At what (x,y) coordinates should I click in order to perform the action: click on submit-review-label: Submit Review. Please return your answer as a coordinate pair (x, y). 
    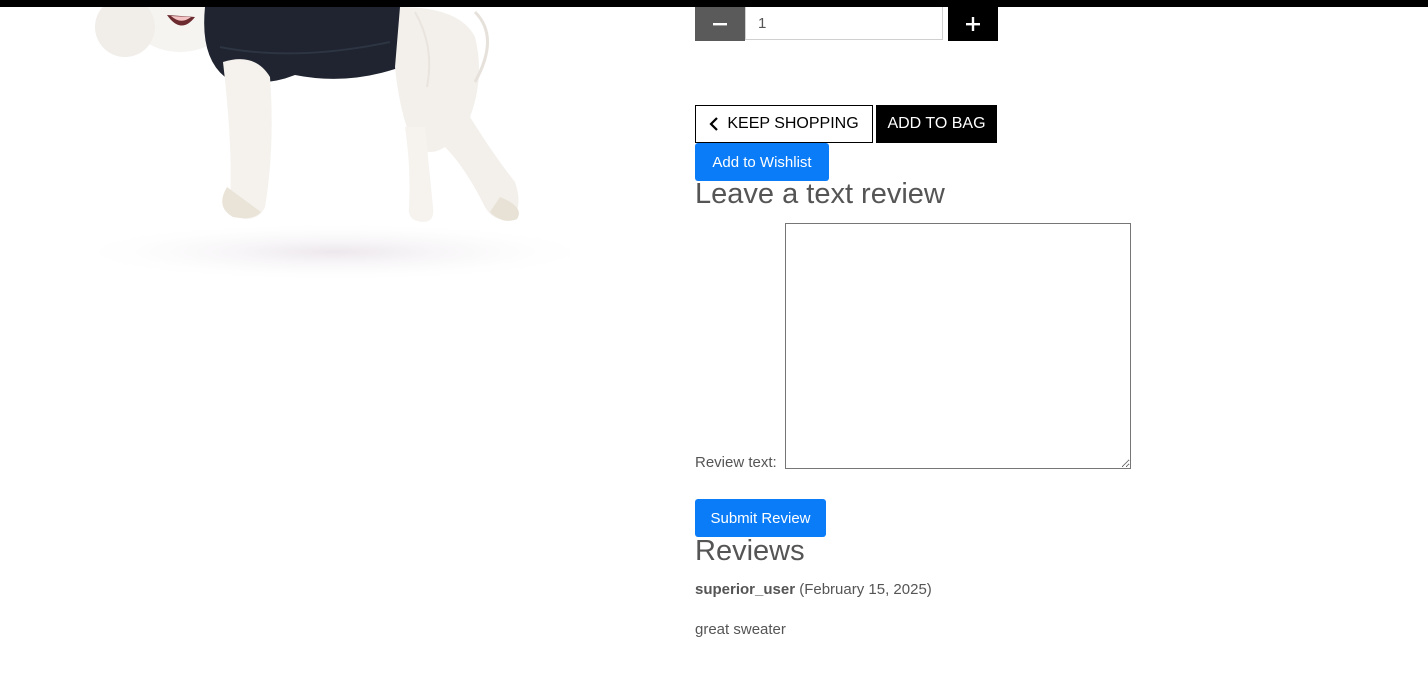
    Looking at the image, I should click on (760, 518).